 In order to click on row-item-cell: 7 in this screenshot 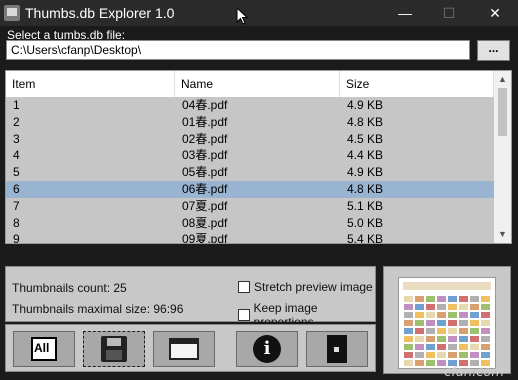, I will do `click(16, 205)`.